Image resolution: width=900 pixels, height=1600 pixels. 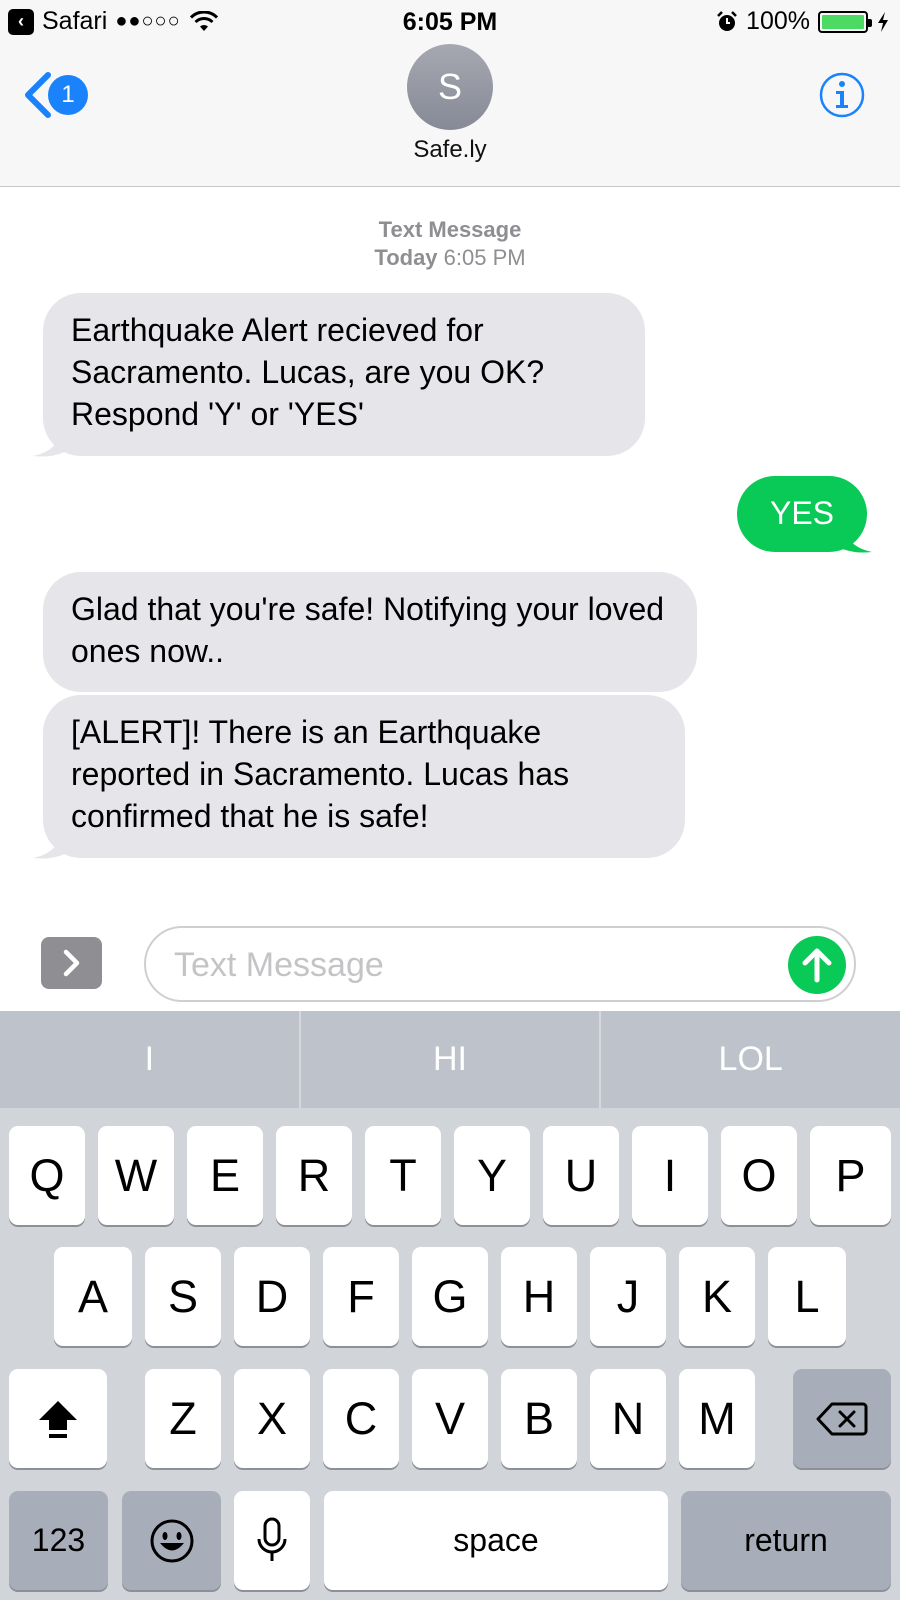 What do you see at coordinates (403, 1175) in the screenshot?
I see `key-t: T` at bounding box center [403, 1175].